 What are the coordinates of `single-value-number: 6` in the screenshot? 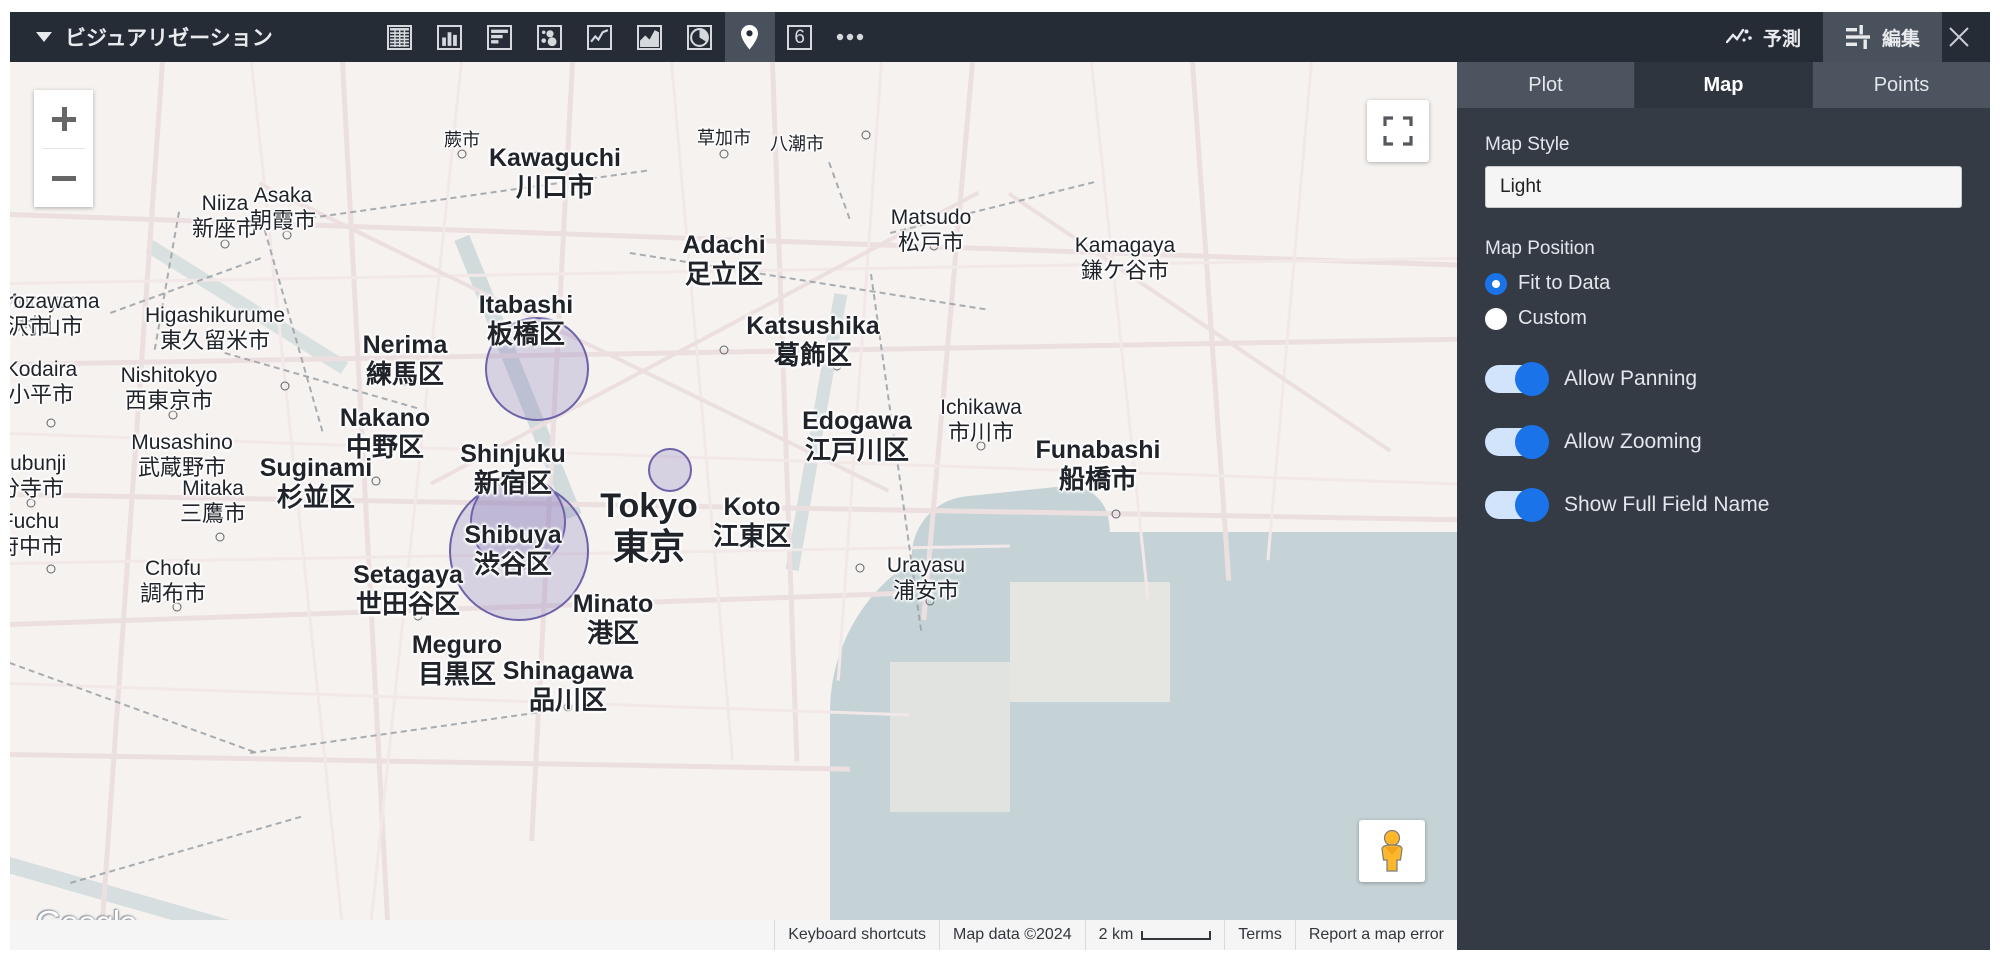 It's located at (799, 37).